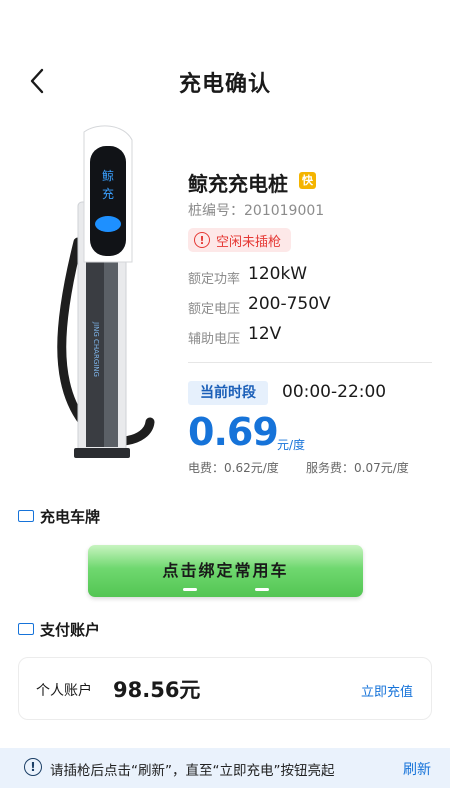  Describe the element at coordinates (310, 362) in the screenshot. I see `divider` at that location.